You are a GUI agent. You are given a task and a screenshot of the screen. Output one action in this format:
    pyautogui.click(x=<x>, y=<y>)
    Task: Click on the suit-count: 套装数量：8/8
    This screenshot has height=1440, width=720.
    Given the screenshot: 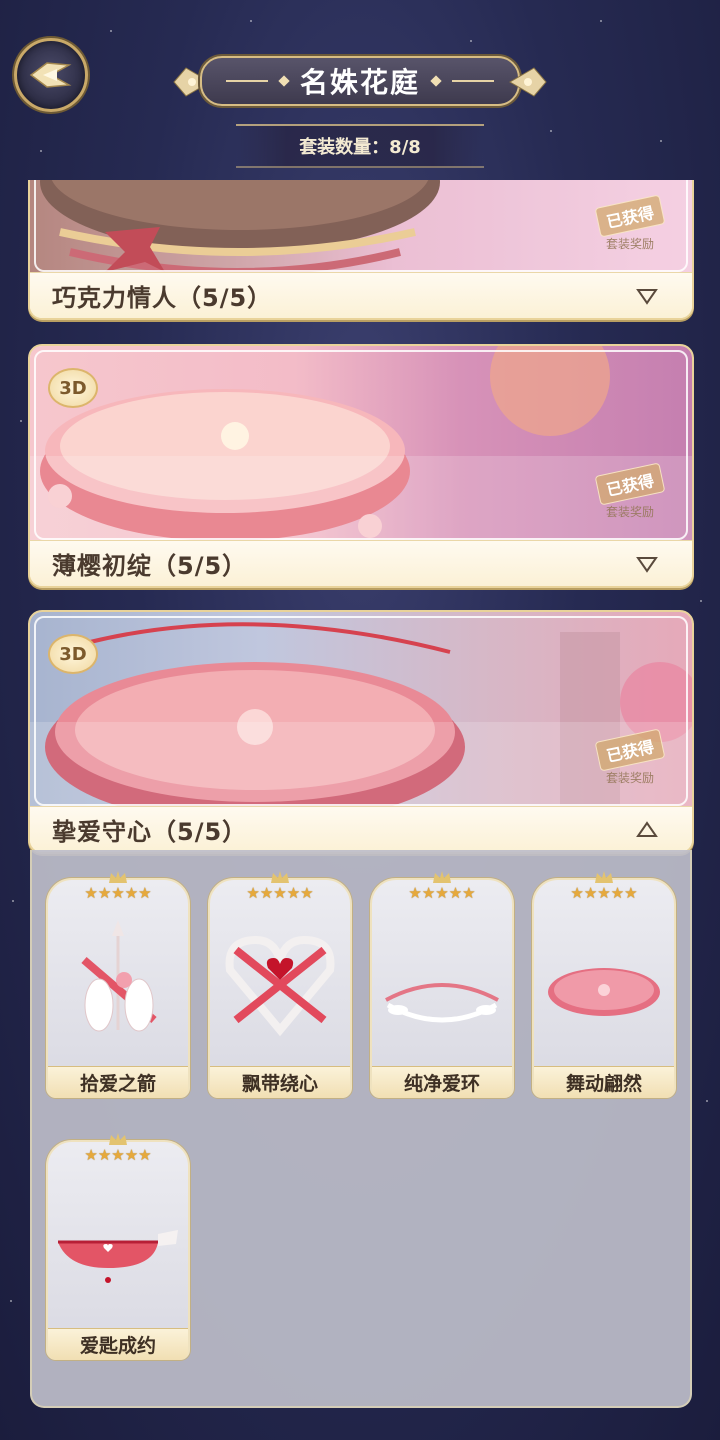 What is the action you would take?
    pyautogui.click(x=360, y=146)
    